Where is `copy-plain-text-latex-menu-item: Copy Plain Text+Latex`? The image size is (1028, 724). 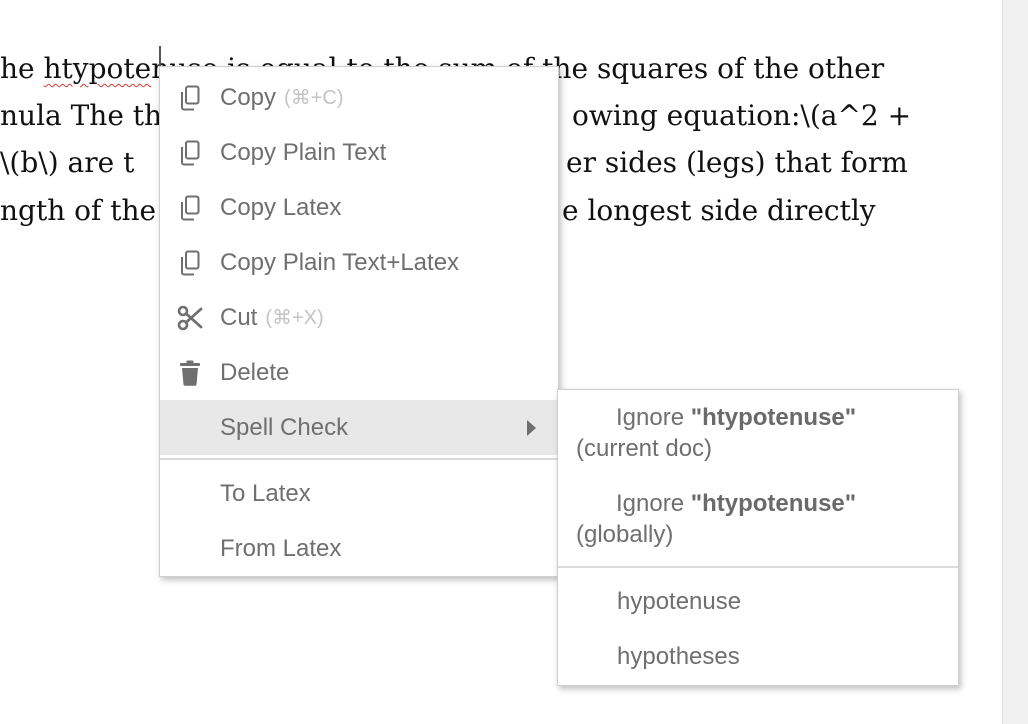 copy-plain-text-latex-menu-item: Copy Plain Text+Latex is located at coordinates (359, 262).